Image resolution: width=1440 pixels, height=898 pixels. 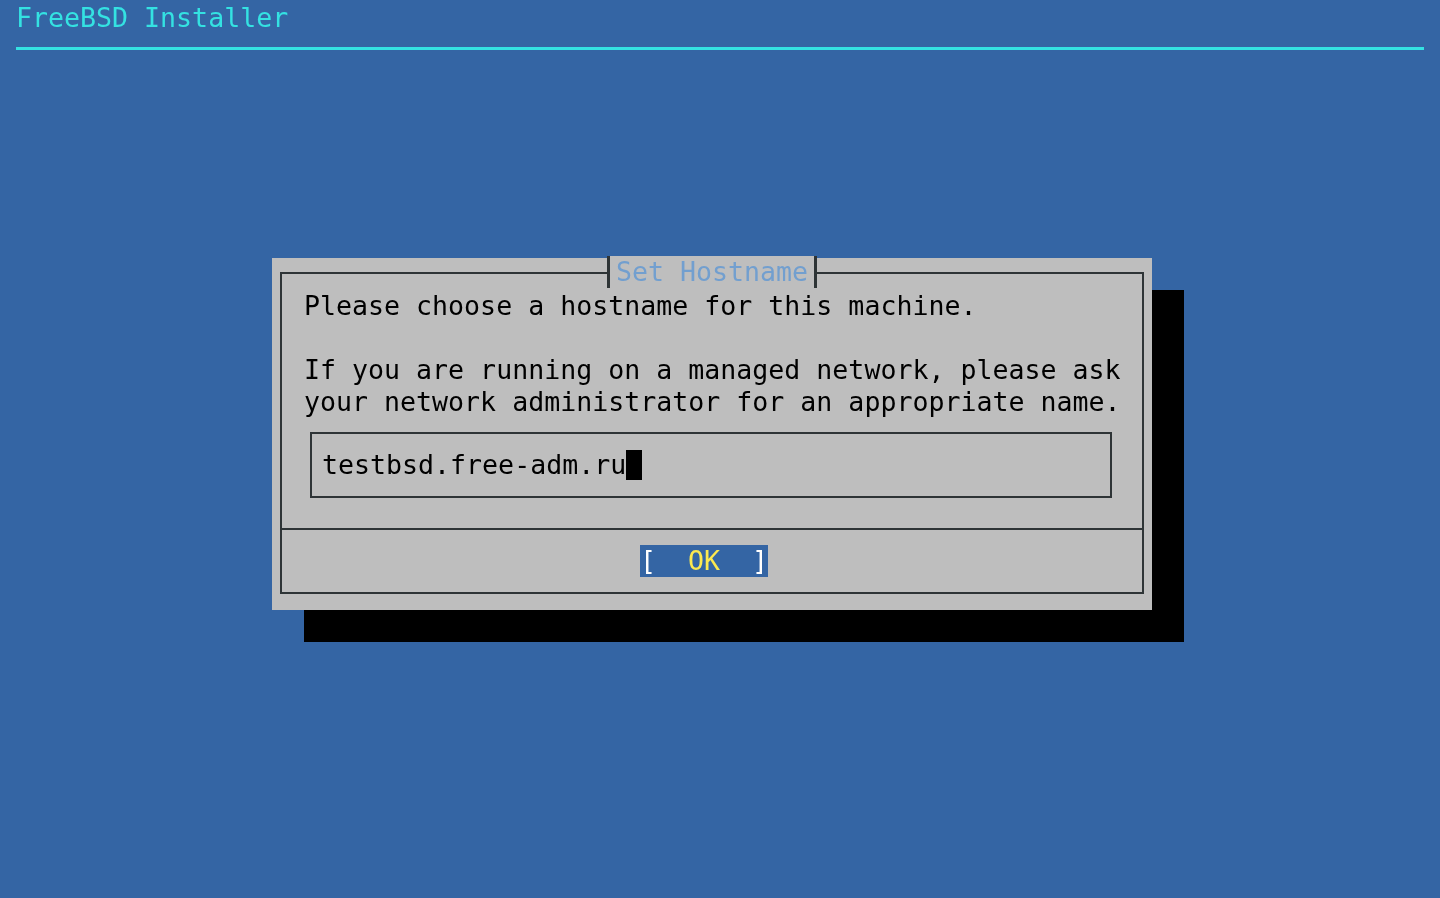 I want to click on dialog-title: Set Hostname, so click(x=712, y=272).